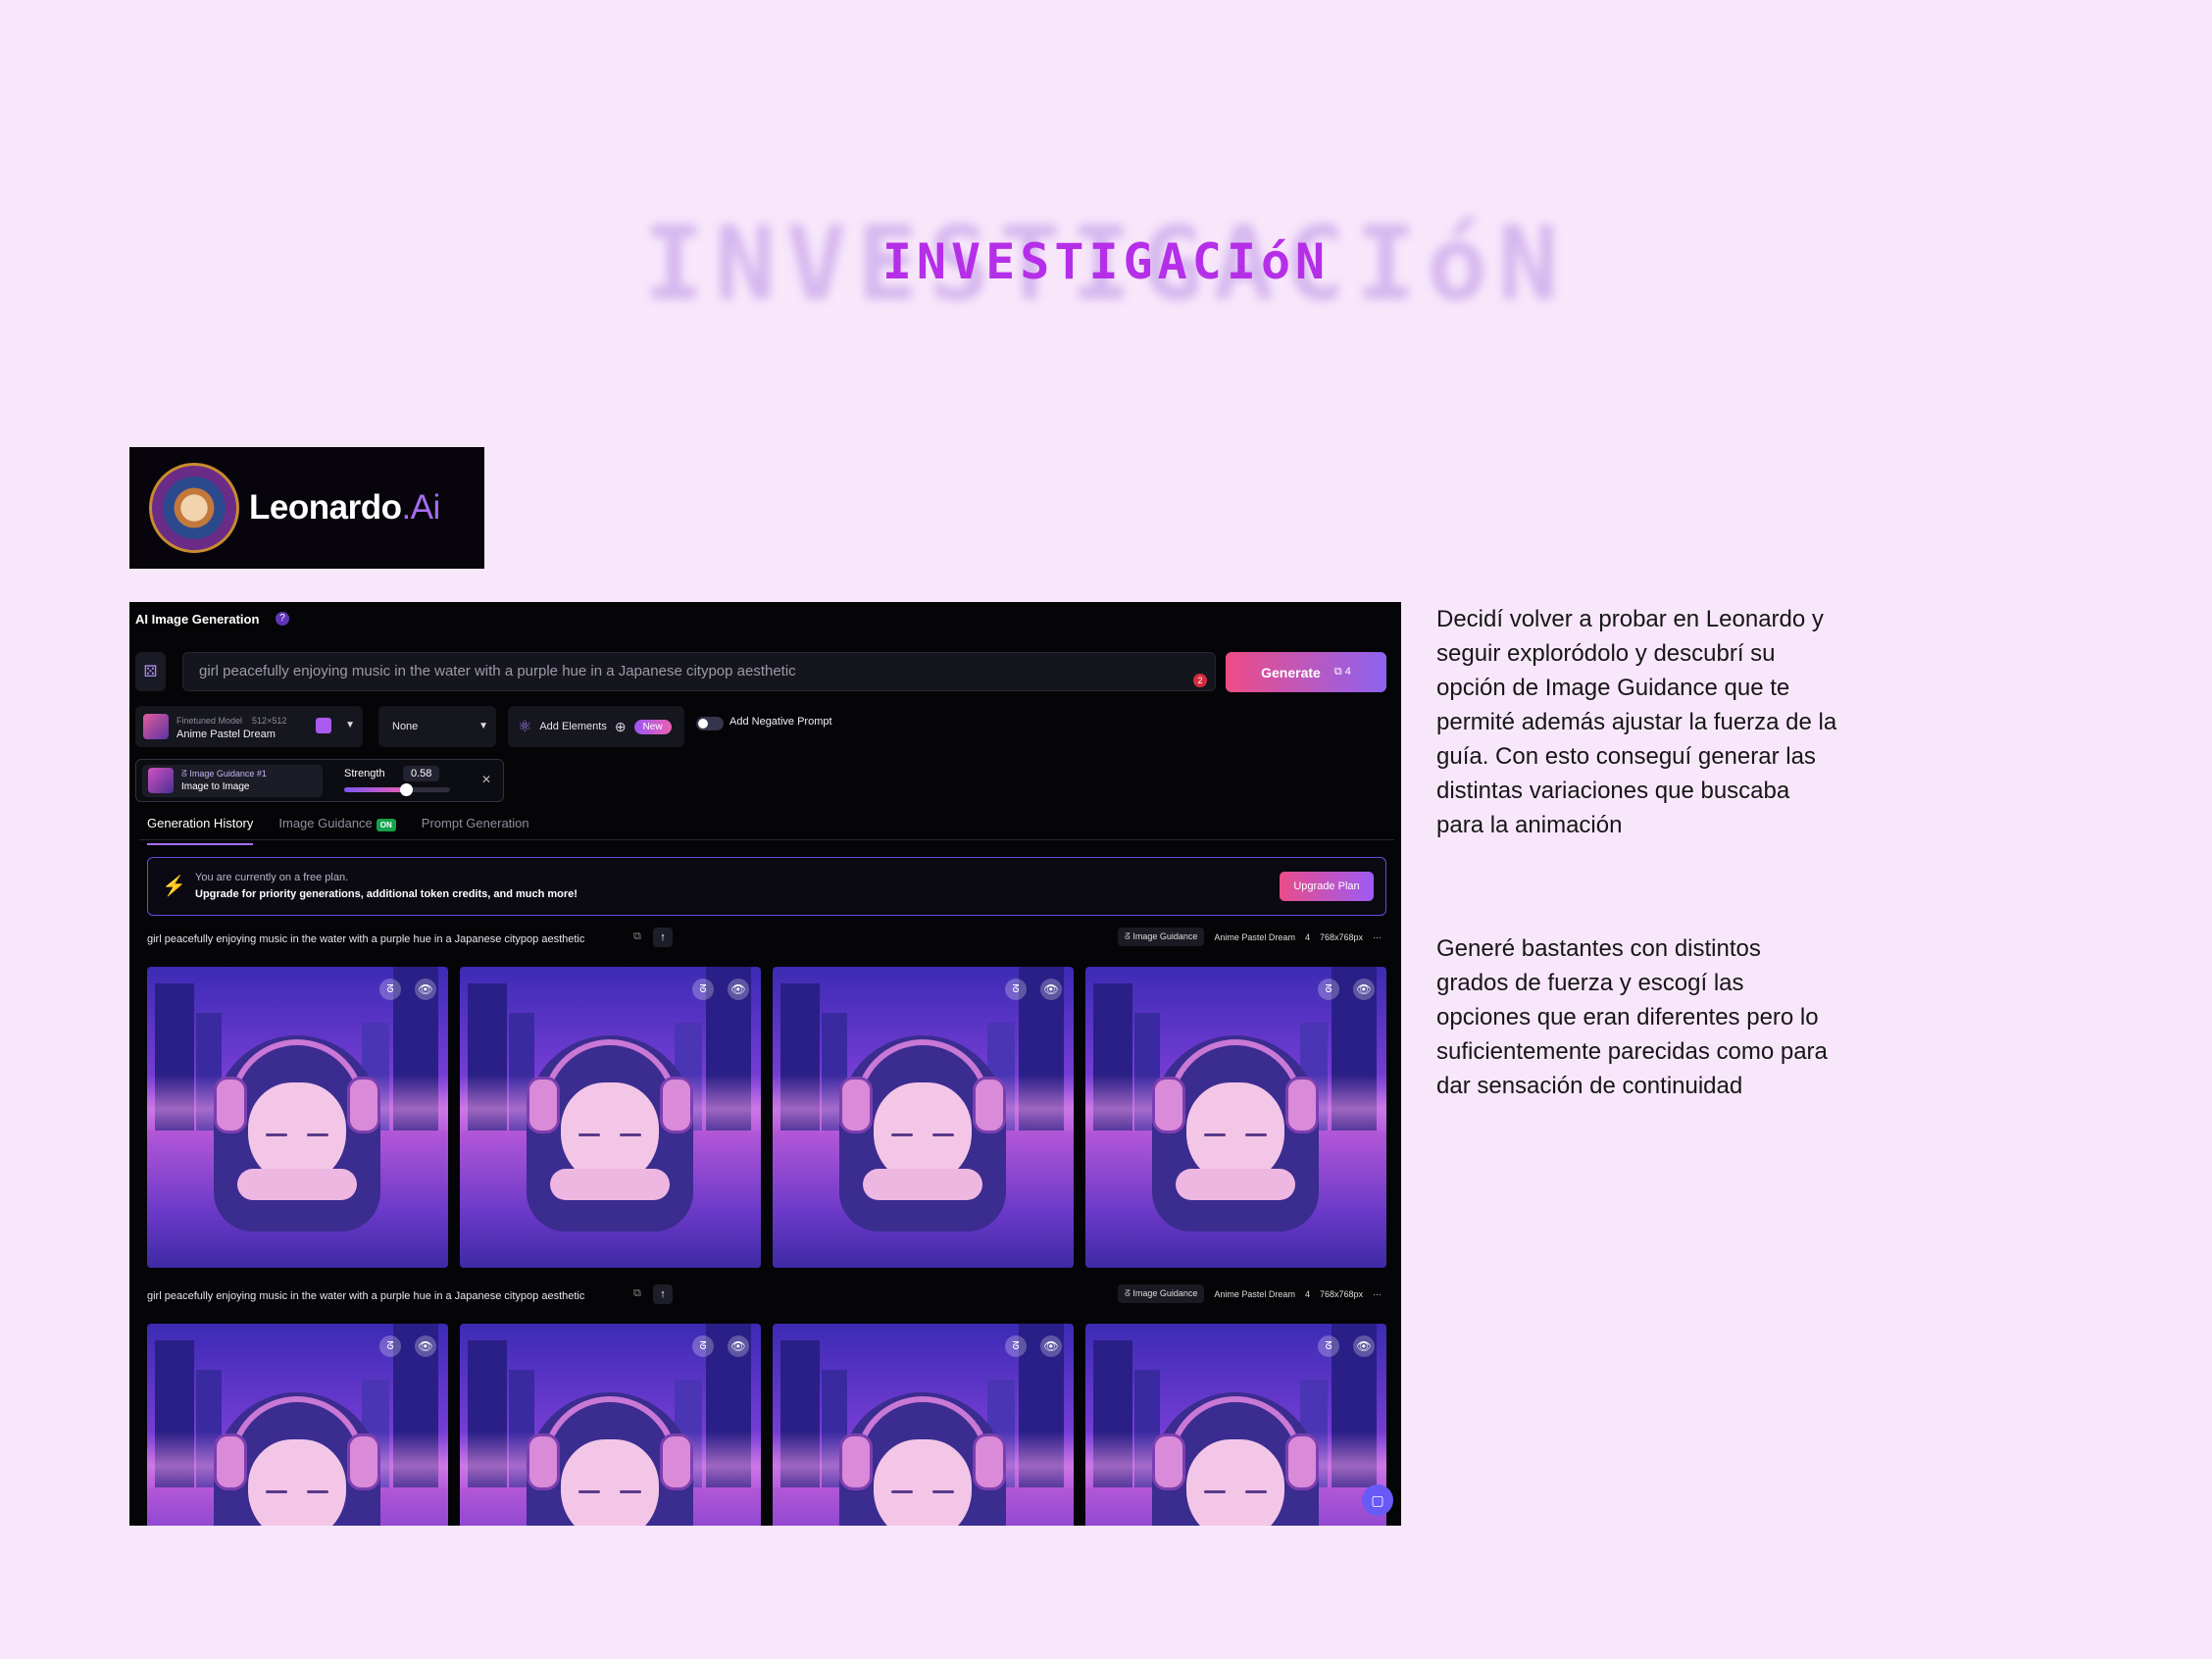 The width and height of the screenshot is (2212, 1659). Describe the element at coordinates (421, 773) in the screenshot. I see `strength-value: 0.58` at that location.